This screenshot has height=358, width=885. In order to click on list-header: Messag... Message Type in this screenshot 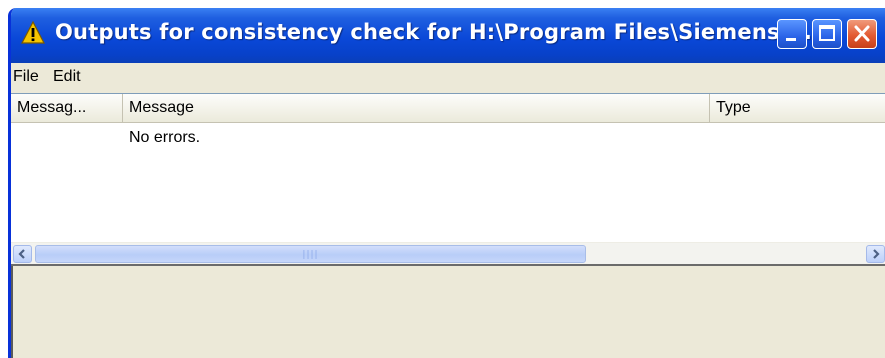, I will do `click(448, 108)`.